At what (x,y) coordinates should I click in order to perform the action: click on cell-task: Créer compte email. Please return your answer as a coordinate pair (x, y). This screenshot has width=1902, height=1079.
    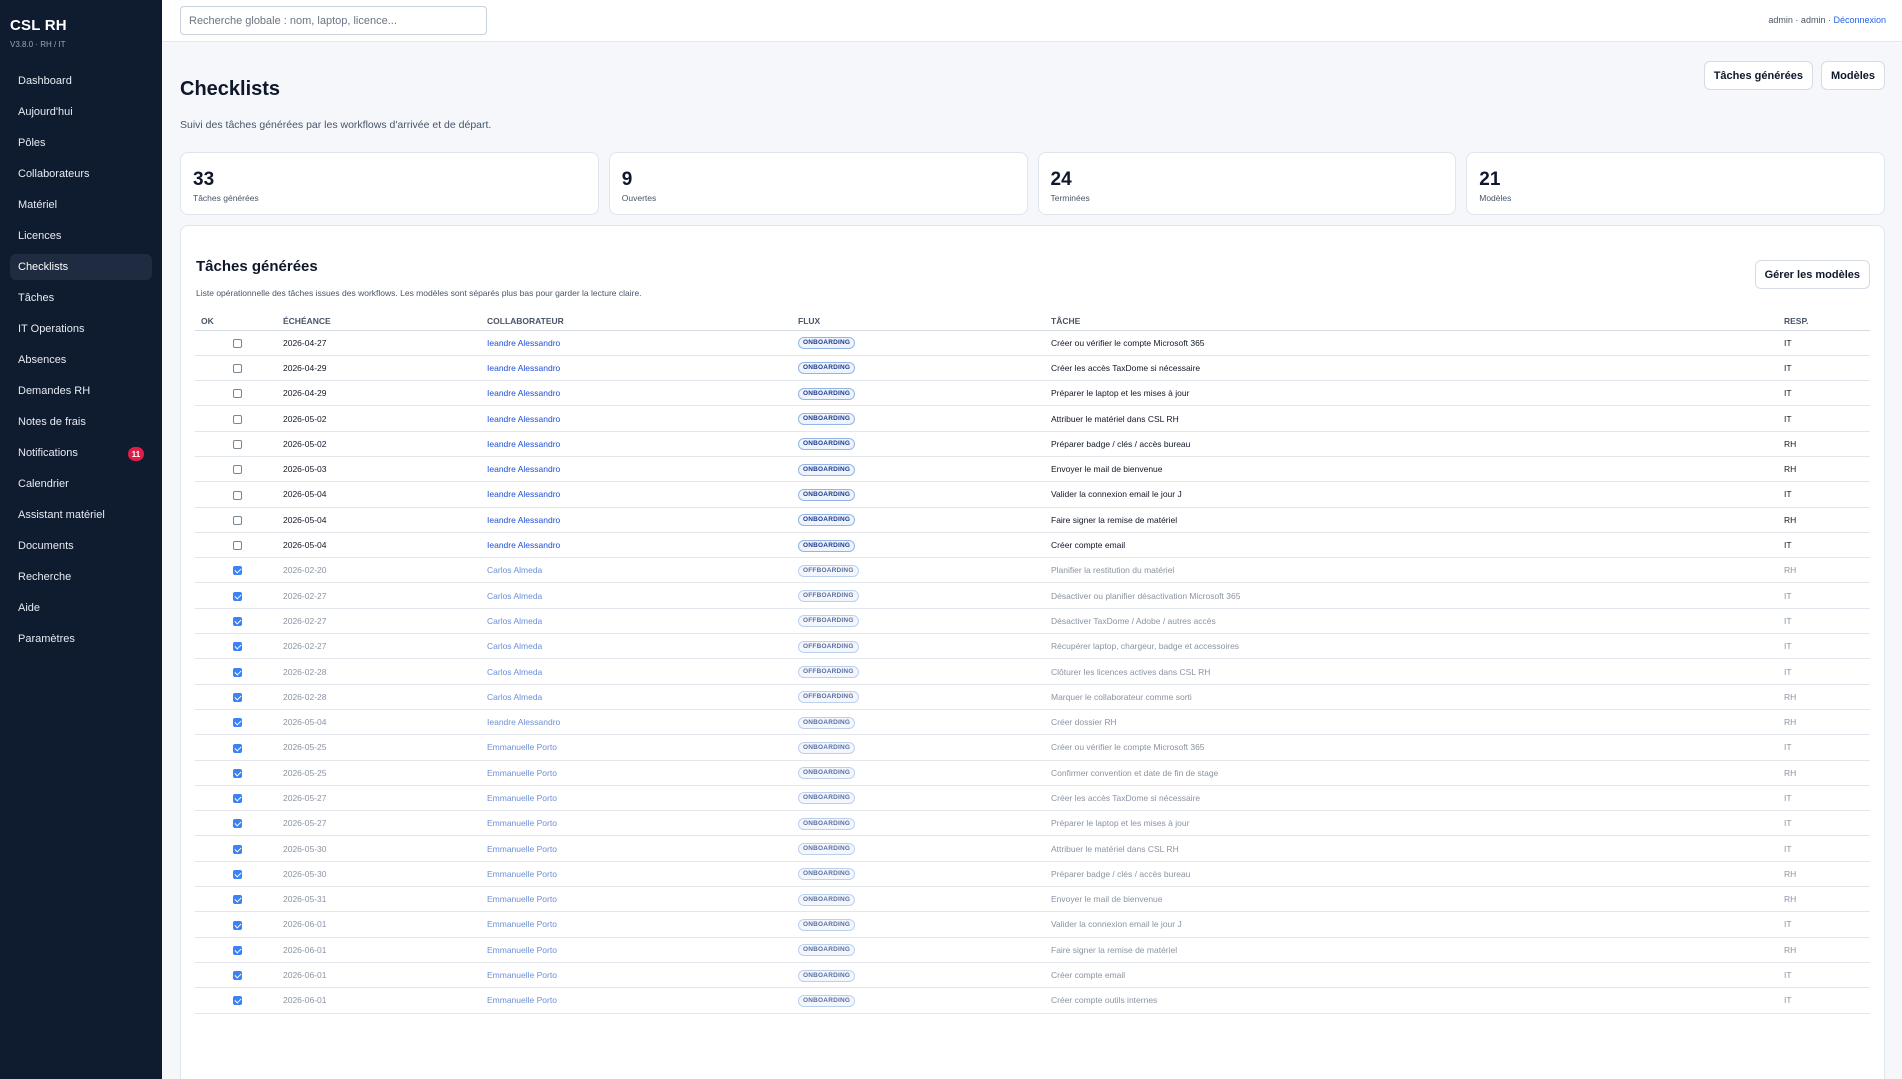
    Looking at the image, I should click on (1411, 545).